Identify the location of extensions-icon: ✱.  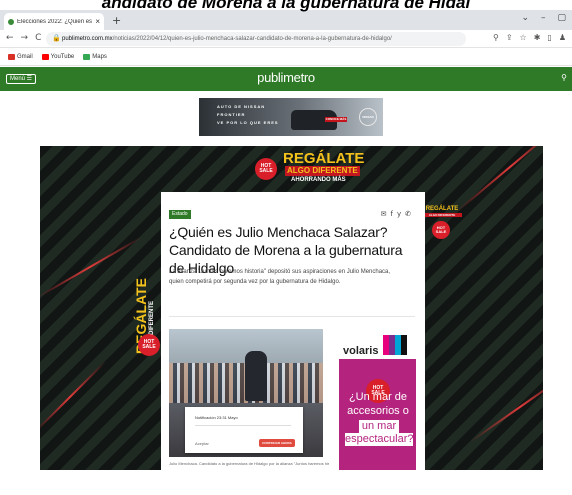
(537, 37).